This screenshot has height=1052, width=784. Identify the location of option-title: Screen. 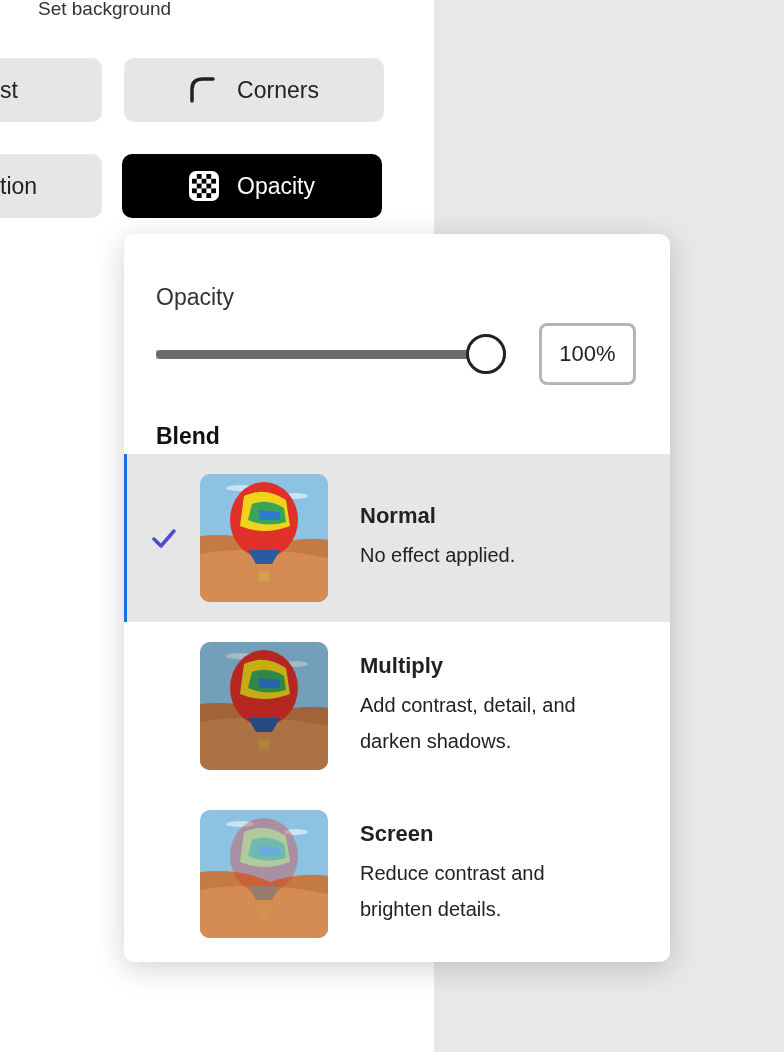
(397, 834).